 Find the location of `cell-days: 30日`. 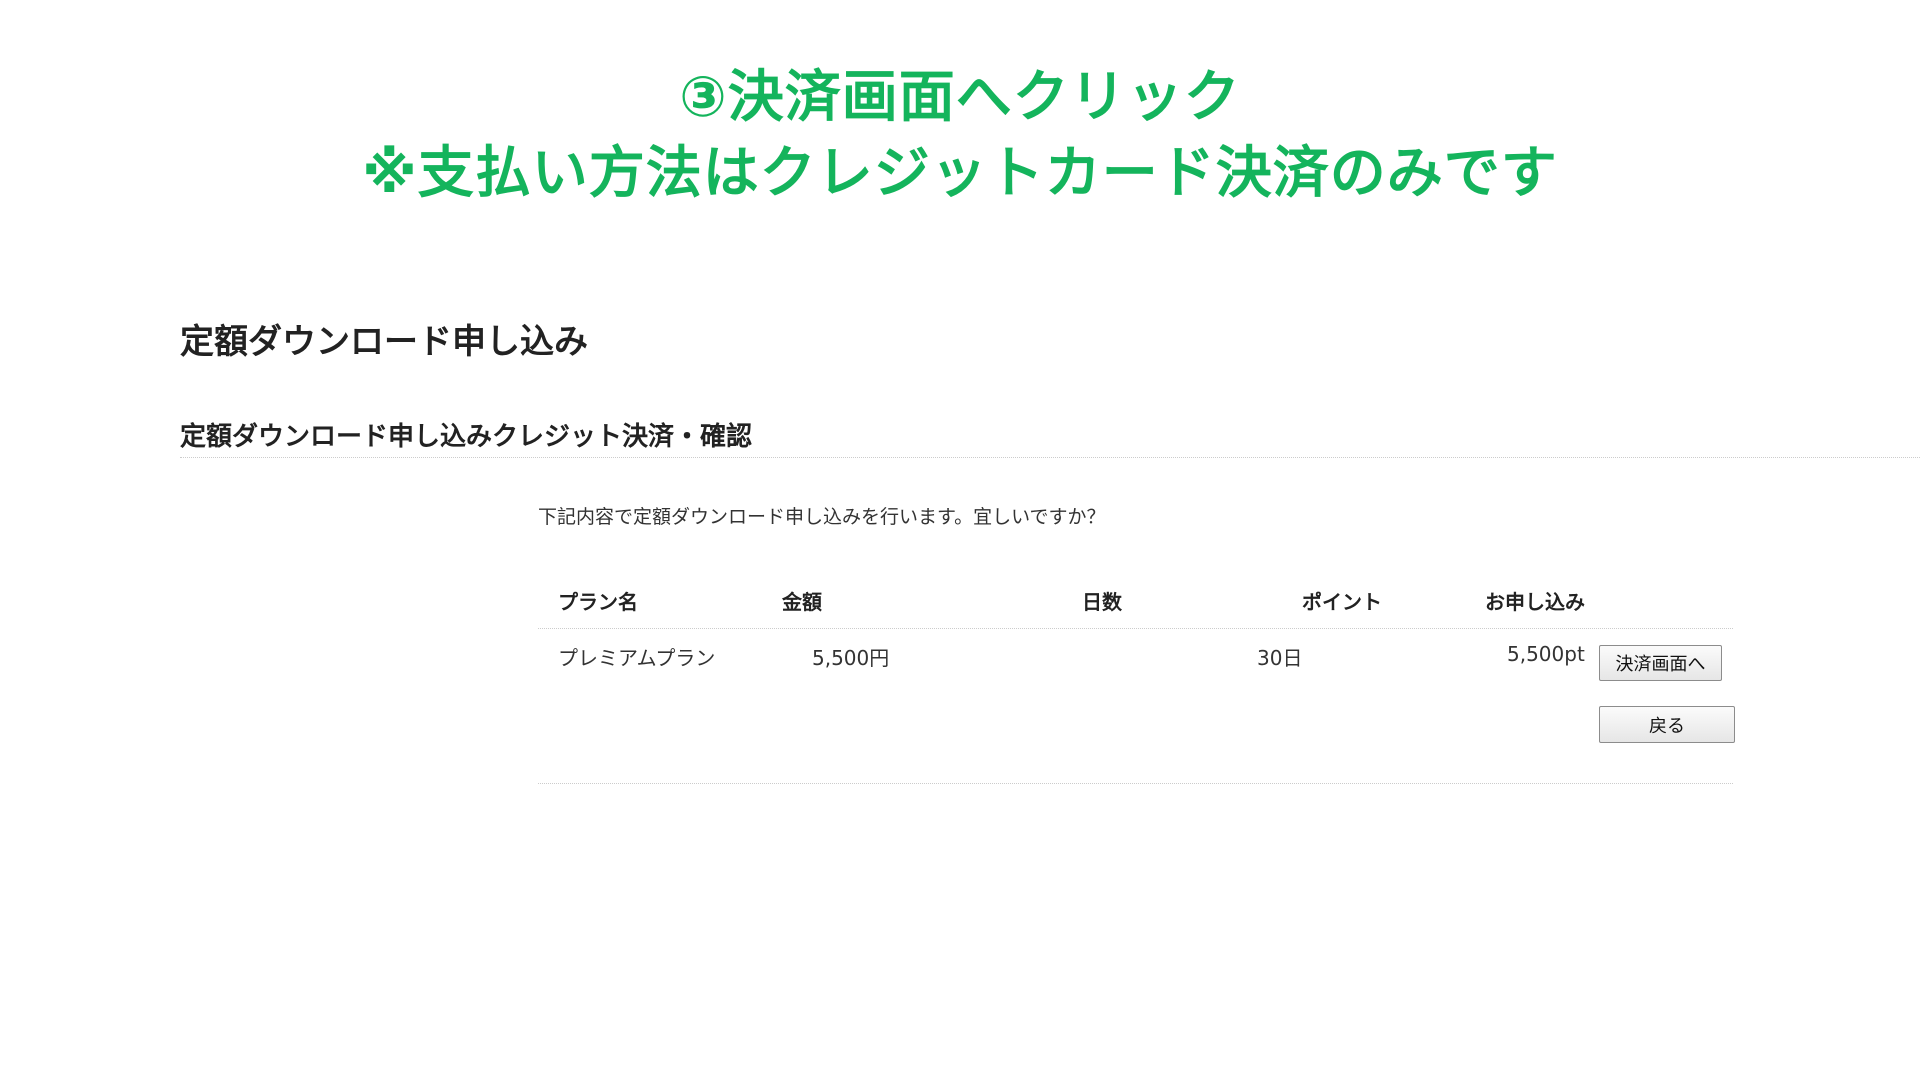

cell-days: 30日 is located at coordinates (1280, 658).